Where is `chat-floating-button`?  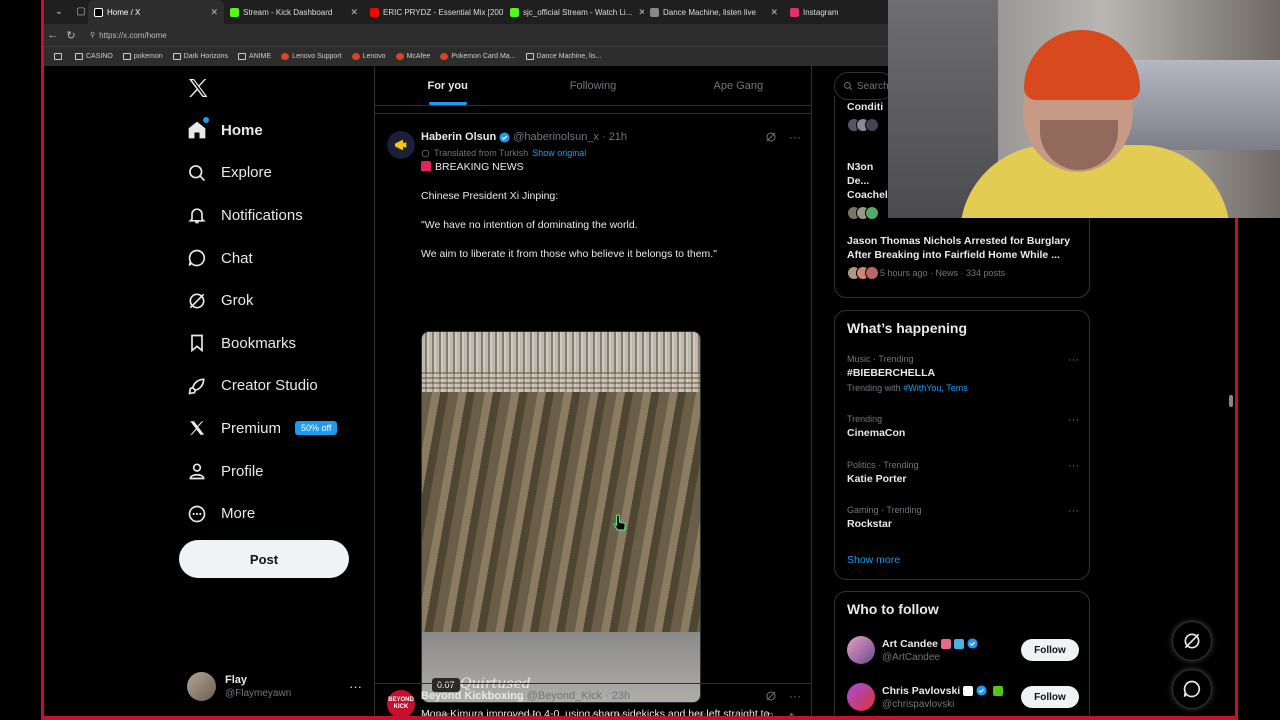 chat-floating-button is located at coordinates (1192, 689).